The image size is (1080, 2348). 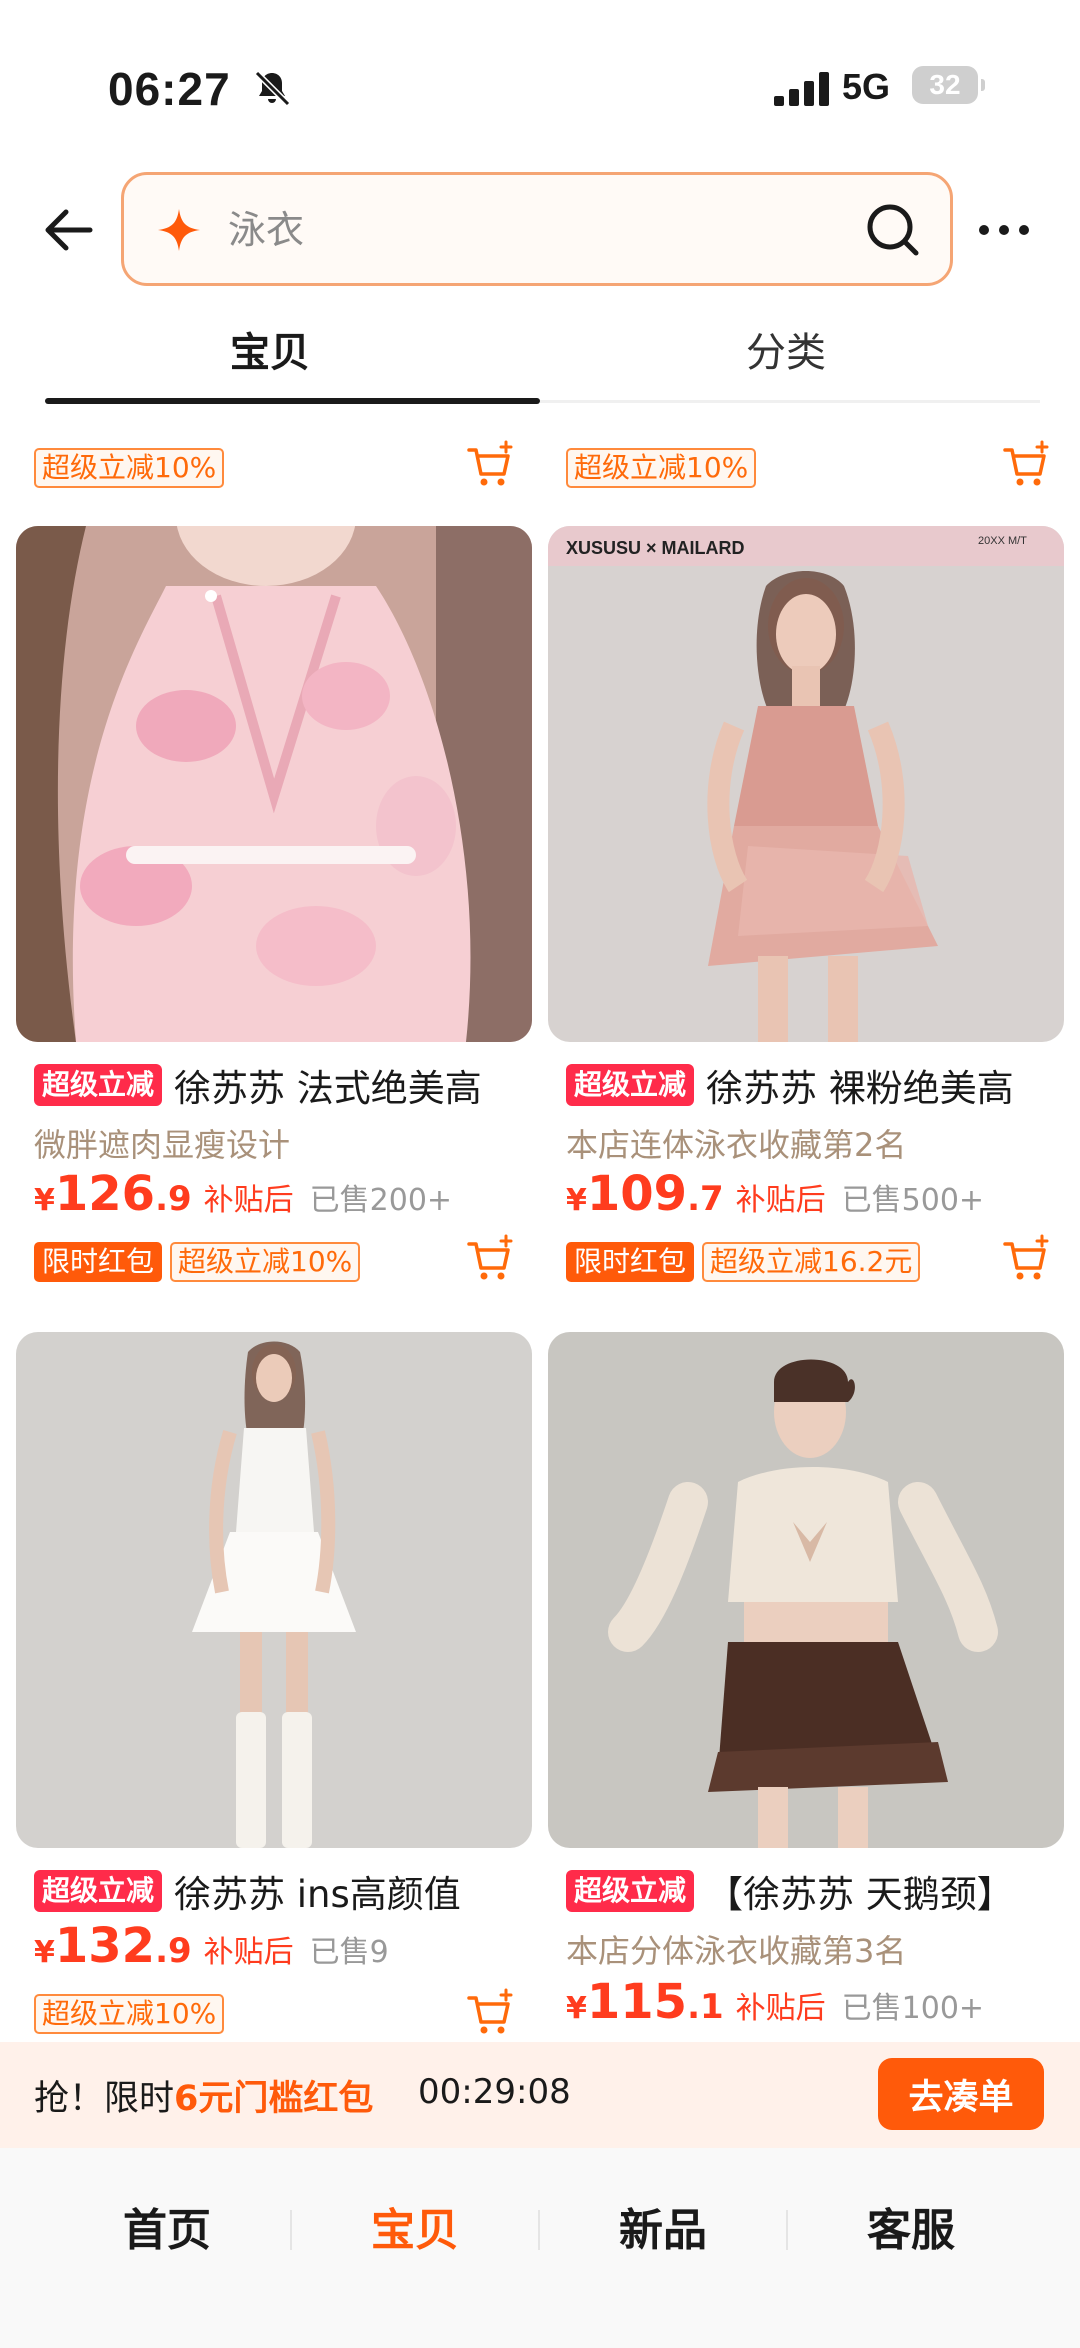 I want to click on price-decimal: .7, so click(x=705, y=1199).